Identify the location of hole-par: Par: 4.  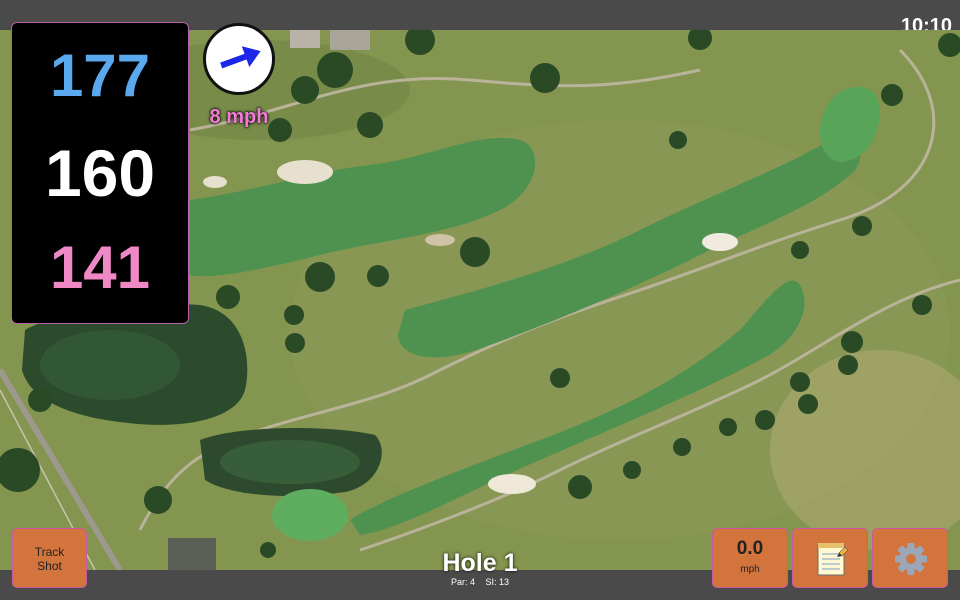
(462, 582).